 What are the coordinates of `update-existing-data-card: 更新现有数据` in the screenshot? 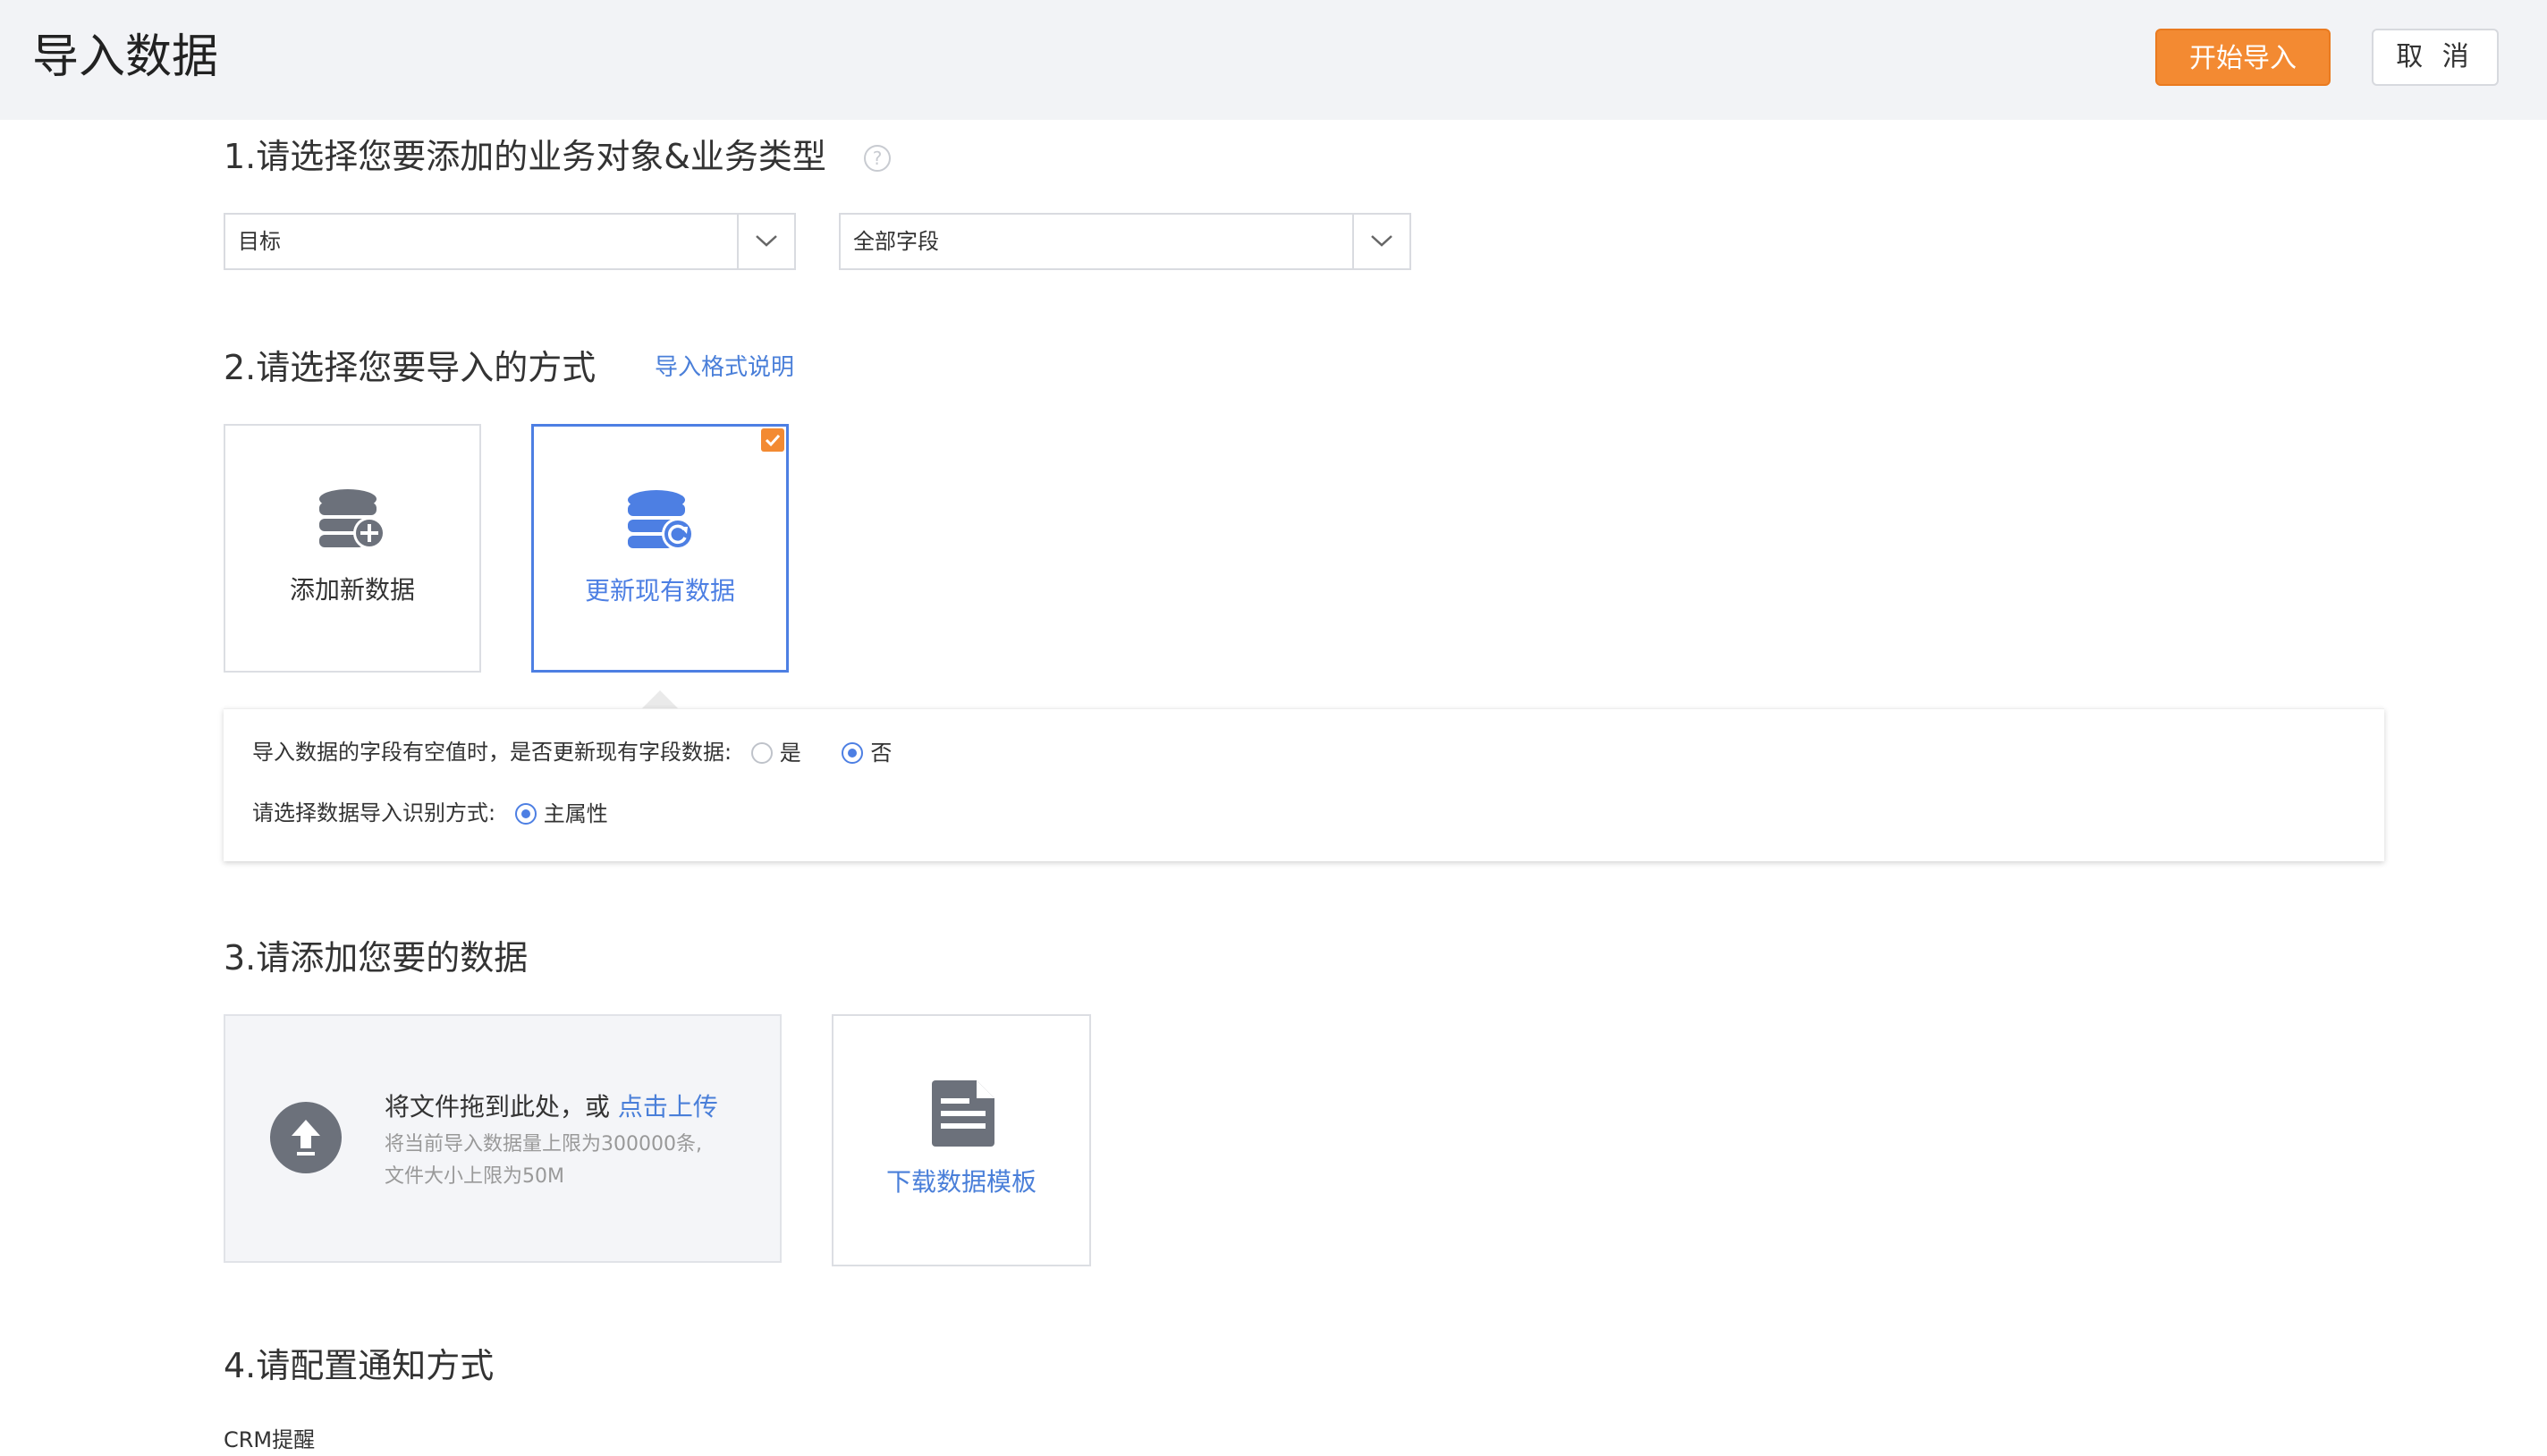 It's located at (660, 548).